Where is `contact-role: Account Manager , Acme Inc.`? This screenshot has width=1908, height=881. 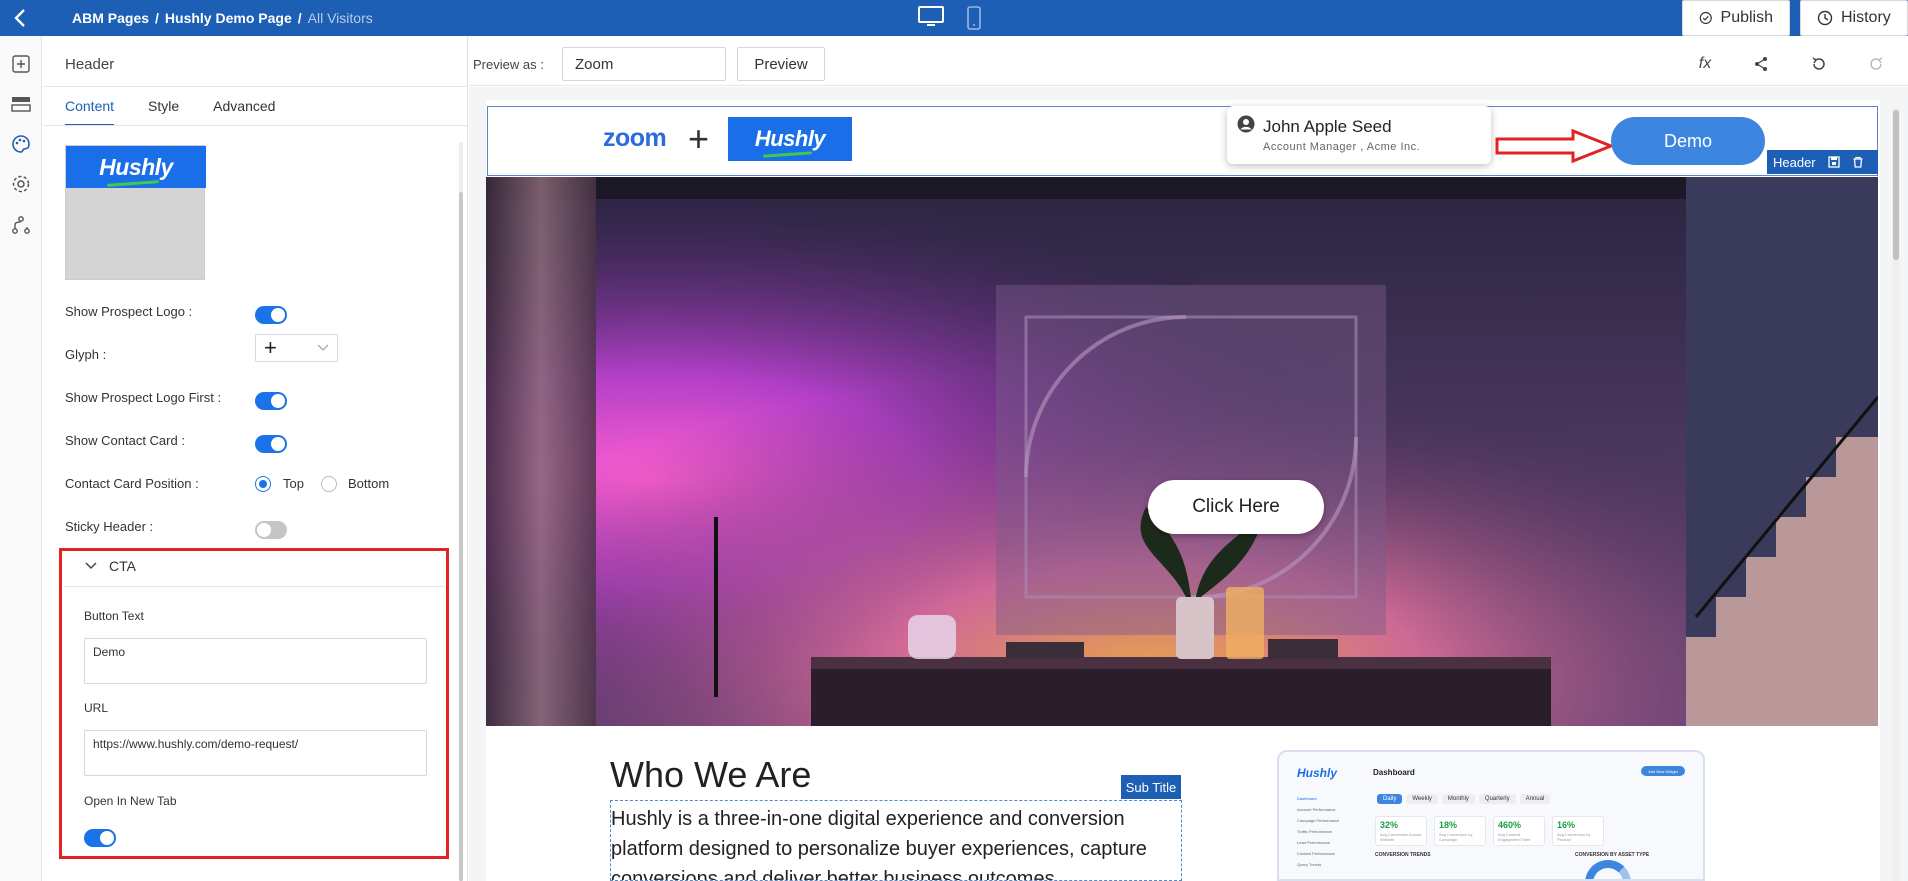
contact-role: Account Manager , Acme Inc. is located at coordinates (1342, 147).